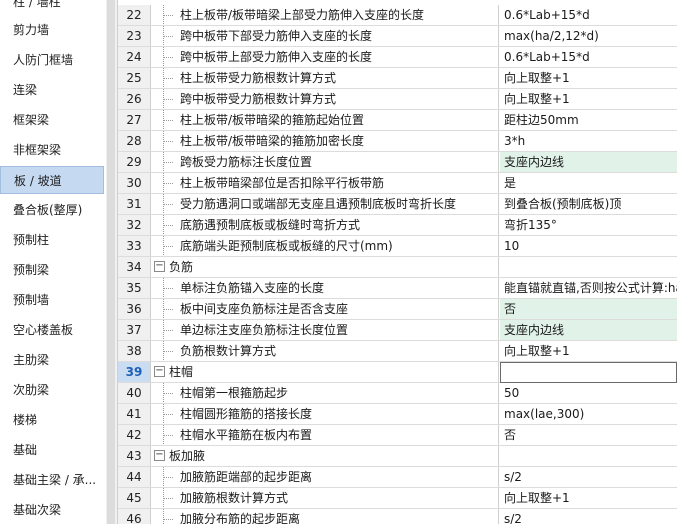 Image resolution: width=677 pixels, height=524 pixels. What do you see at coordinates (52, 360) in the screenshot?
I see `sidebar-item: 主肋梁` at bounding box center [52, 360].